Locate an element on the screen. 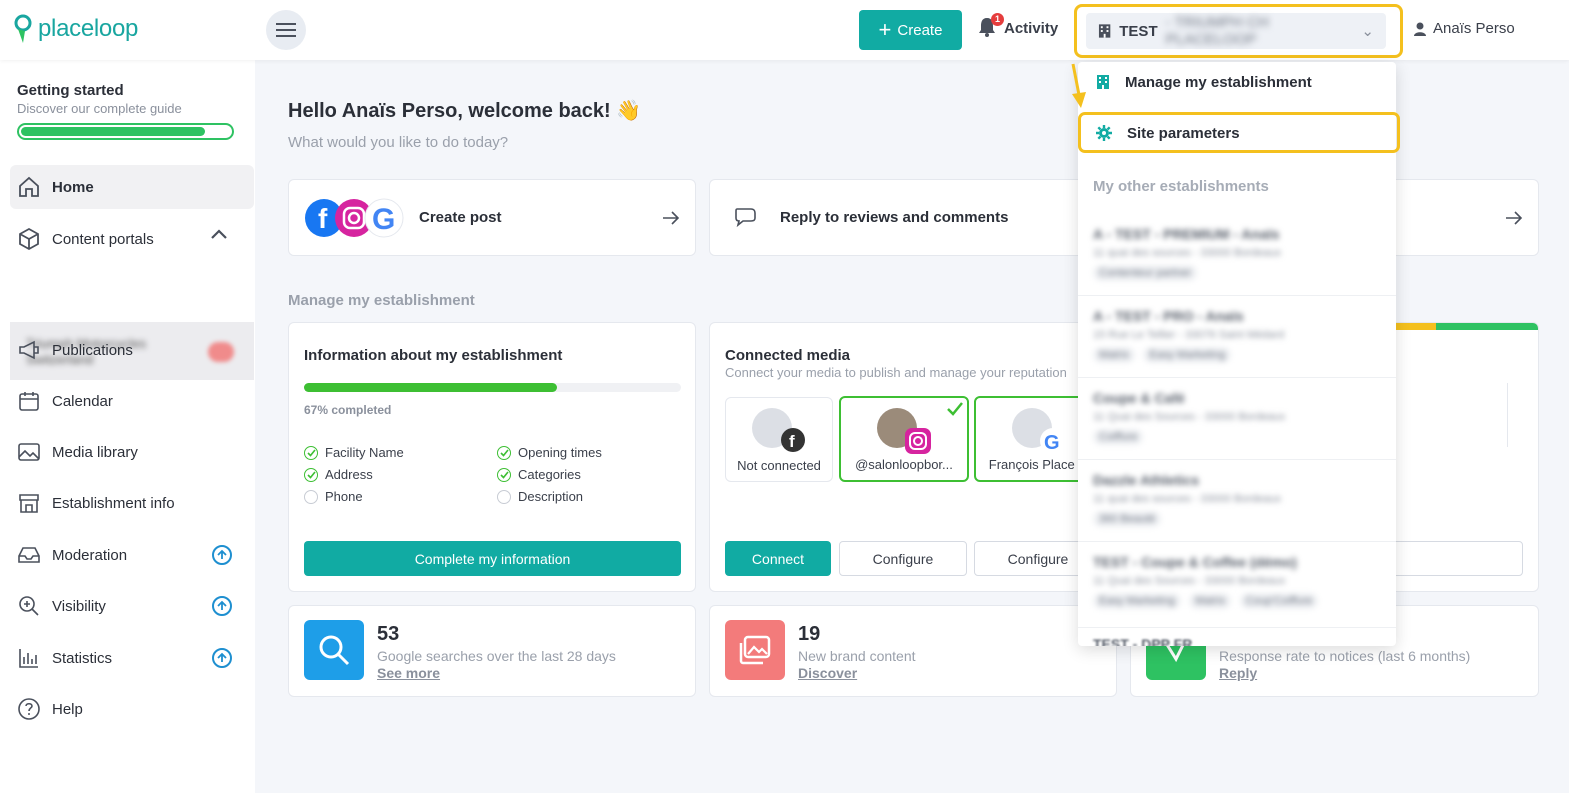 The image size is (1569, 793). placeloop-logo: placeloop is located at coordinates (75, 29).